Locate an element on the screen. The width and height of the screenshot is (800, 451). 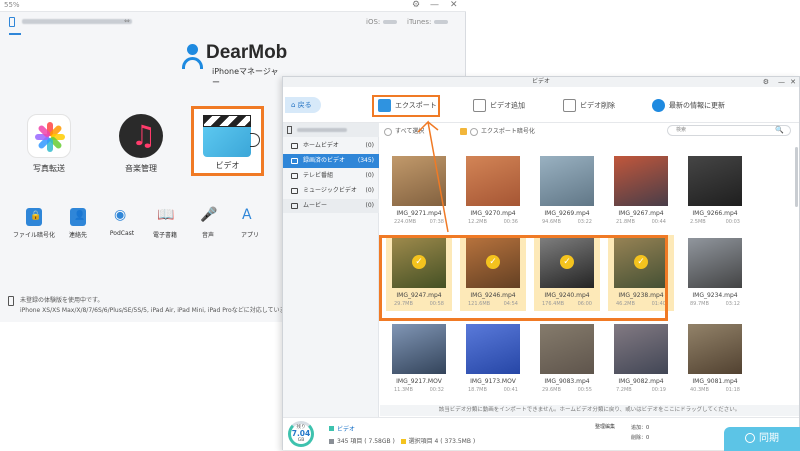
arrow-line is located at coordinates (433, 176).